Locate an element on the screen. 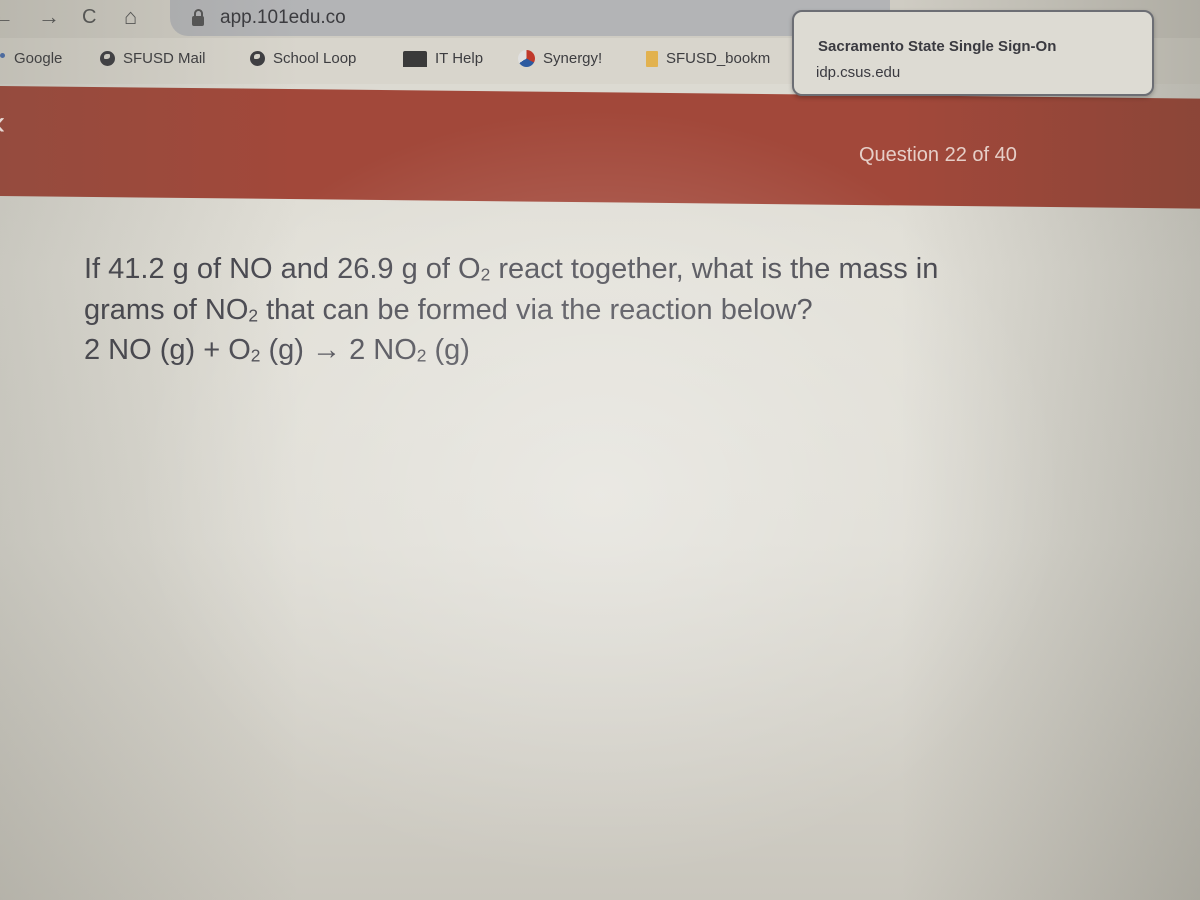 This screenshot has height=900, width=1200. bookmark-sfusd-mail: SFUSD Mail is located at coordinates (153, 58).